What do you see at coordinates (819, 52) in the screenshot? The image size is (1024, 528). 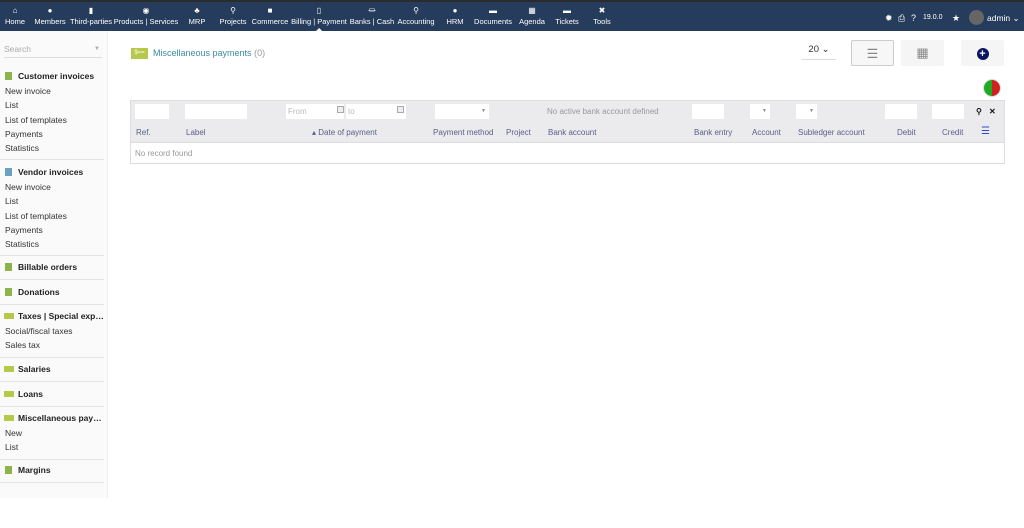 I see `page-limit-select: 20 ⌄` at bounding box center [819, 52].